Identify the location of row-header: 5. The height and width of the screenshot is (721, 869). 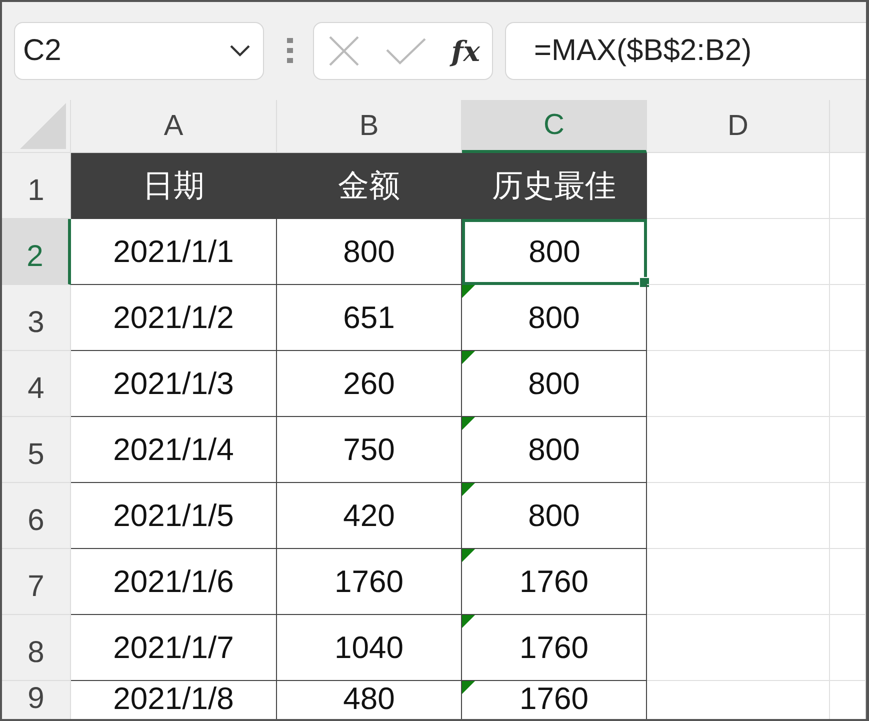
(36, 450).